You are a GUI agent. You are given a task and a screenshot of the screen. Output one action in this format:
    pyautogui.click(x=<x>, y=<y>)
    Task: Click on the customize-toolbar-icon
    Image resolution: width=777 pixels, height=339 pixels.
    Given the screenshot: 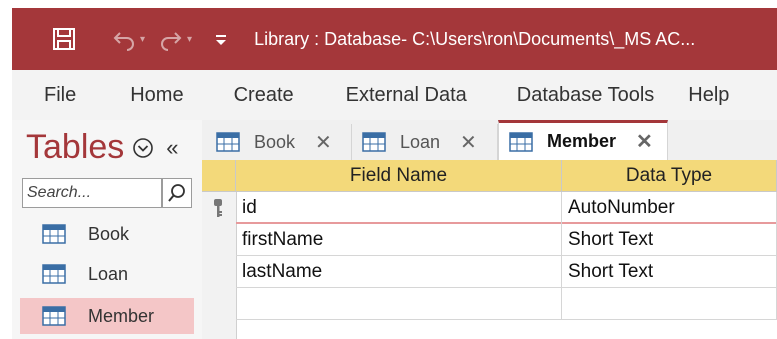 What is the action you would take?
    pyautogui.click(x=221, y=39)
    